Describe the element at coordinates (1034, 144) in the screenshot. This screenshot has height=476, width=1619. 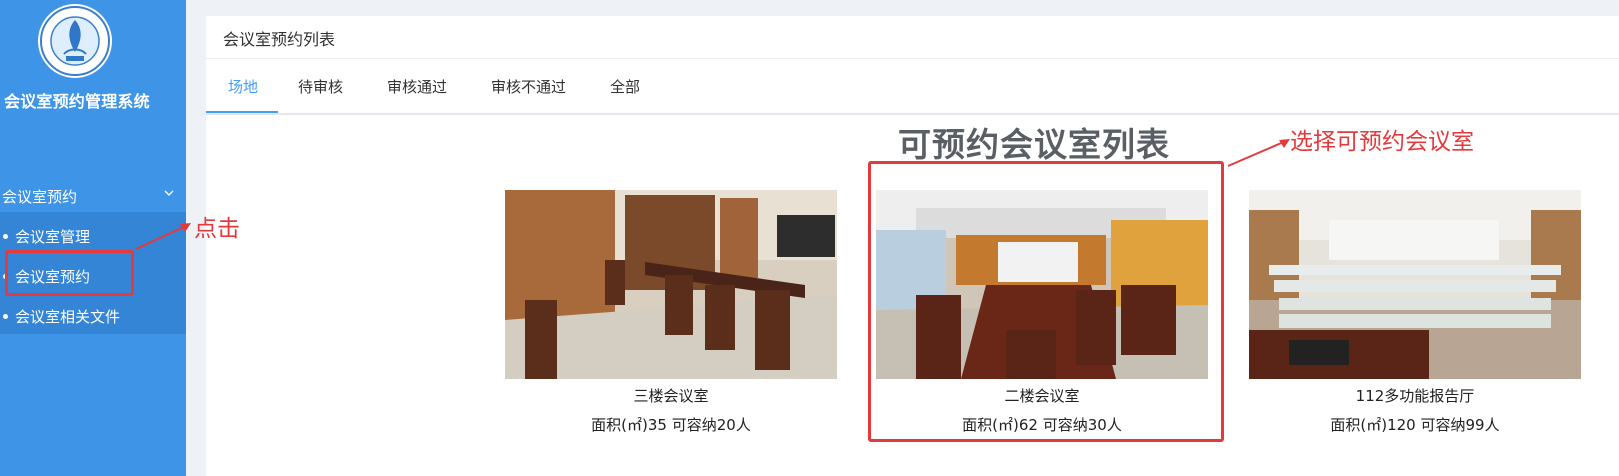
I see `list-heading: 可预约会议室列表` at that location.